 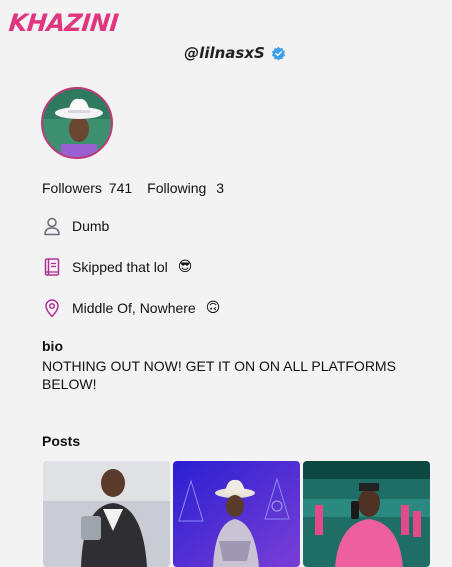 What do you see at coordinates (134, 308) in the screenshot?
I see `detail-location-text: Middle Of, Nowhere` at bounding box center [134, 308].